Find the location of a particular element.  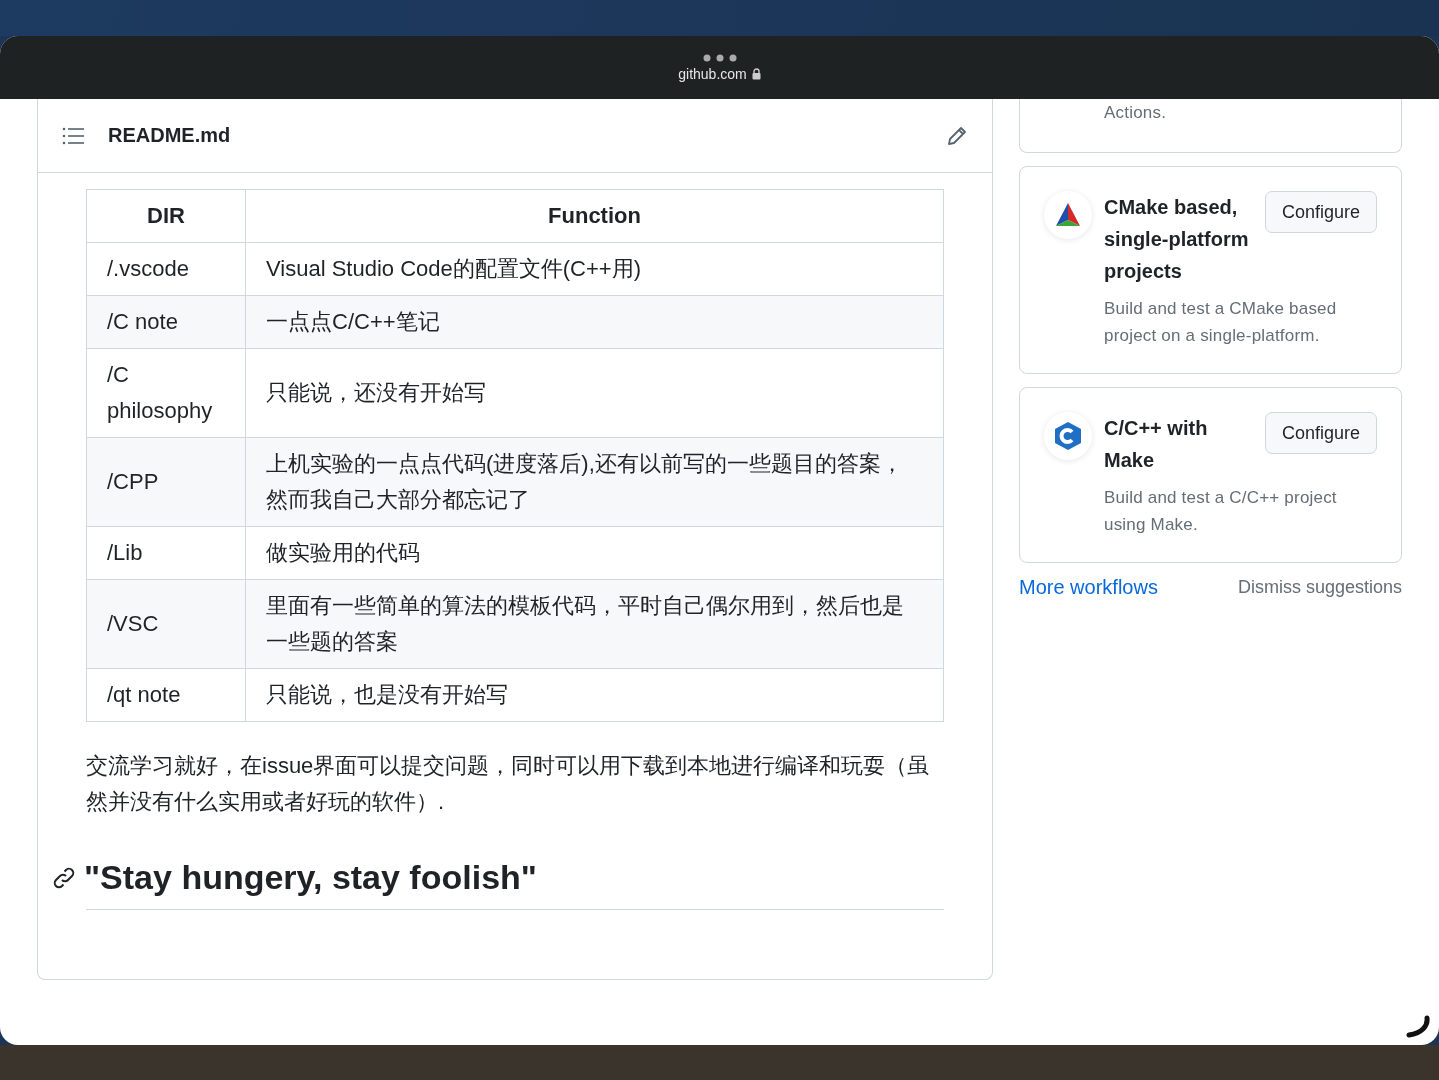

list-icon is located at coordinates (73, 135).